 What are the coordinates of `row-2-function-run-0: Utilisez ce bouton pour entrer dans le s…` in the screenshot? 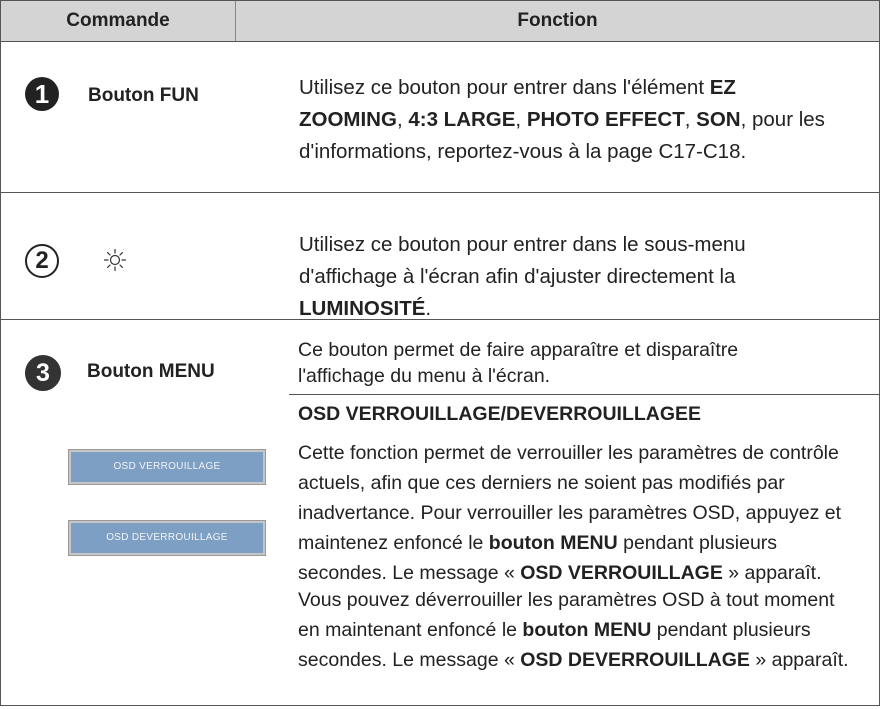 It's located at (522, 260).